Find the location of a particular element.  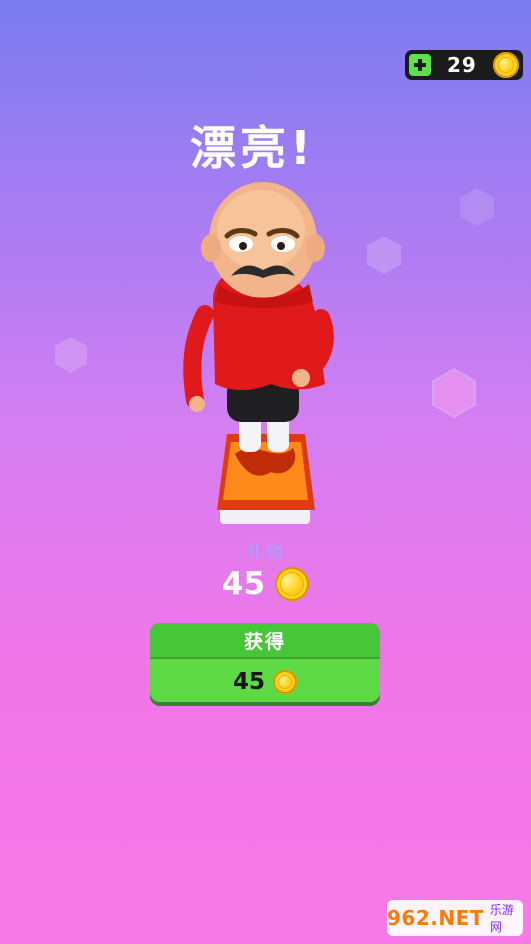

watermark-logo: 962.NET 乐游网 is located at coordinates (455, 918).